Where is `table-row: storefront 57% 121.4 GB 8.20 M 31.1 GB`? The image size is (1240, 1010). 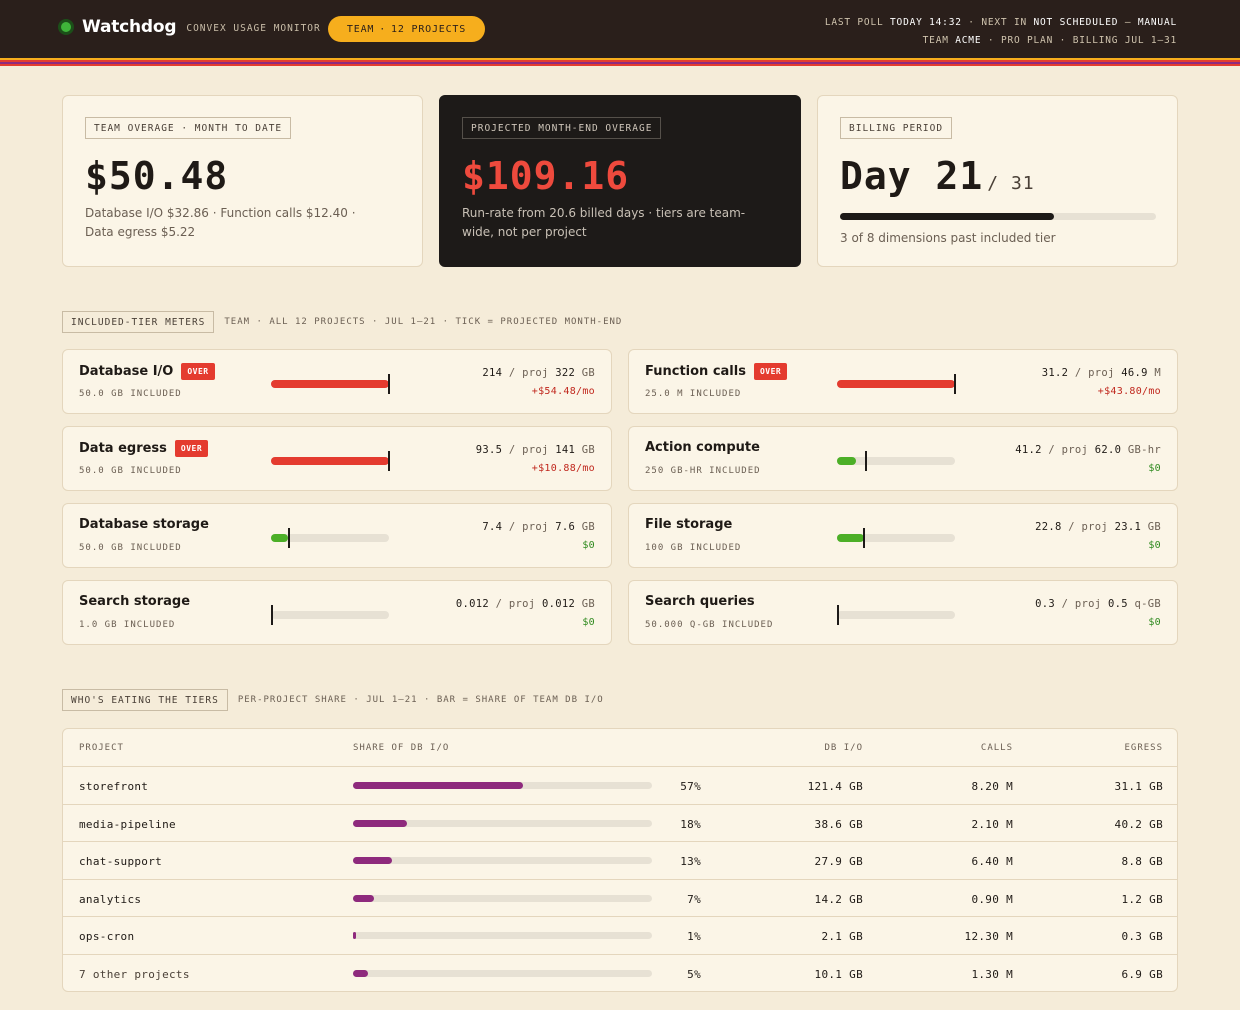 table-row: storefront 57% 121.4 GB 8.20 M 31.1 GB is located at coordinates (620, 786).